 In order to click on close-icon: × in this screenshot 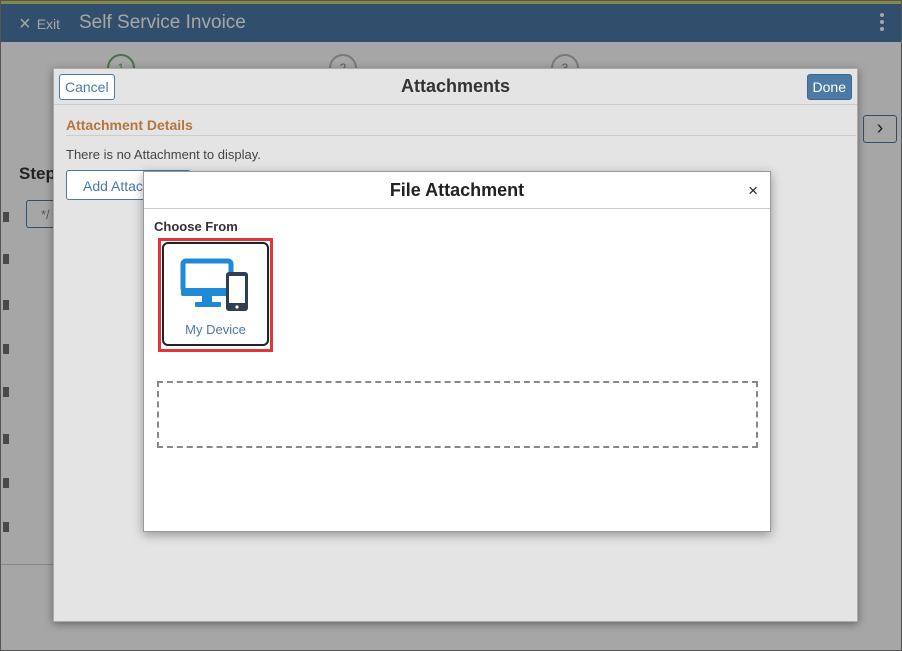, I will do `click(753, 191)`.